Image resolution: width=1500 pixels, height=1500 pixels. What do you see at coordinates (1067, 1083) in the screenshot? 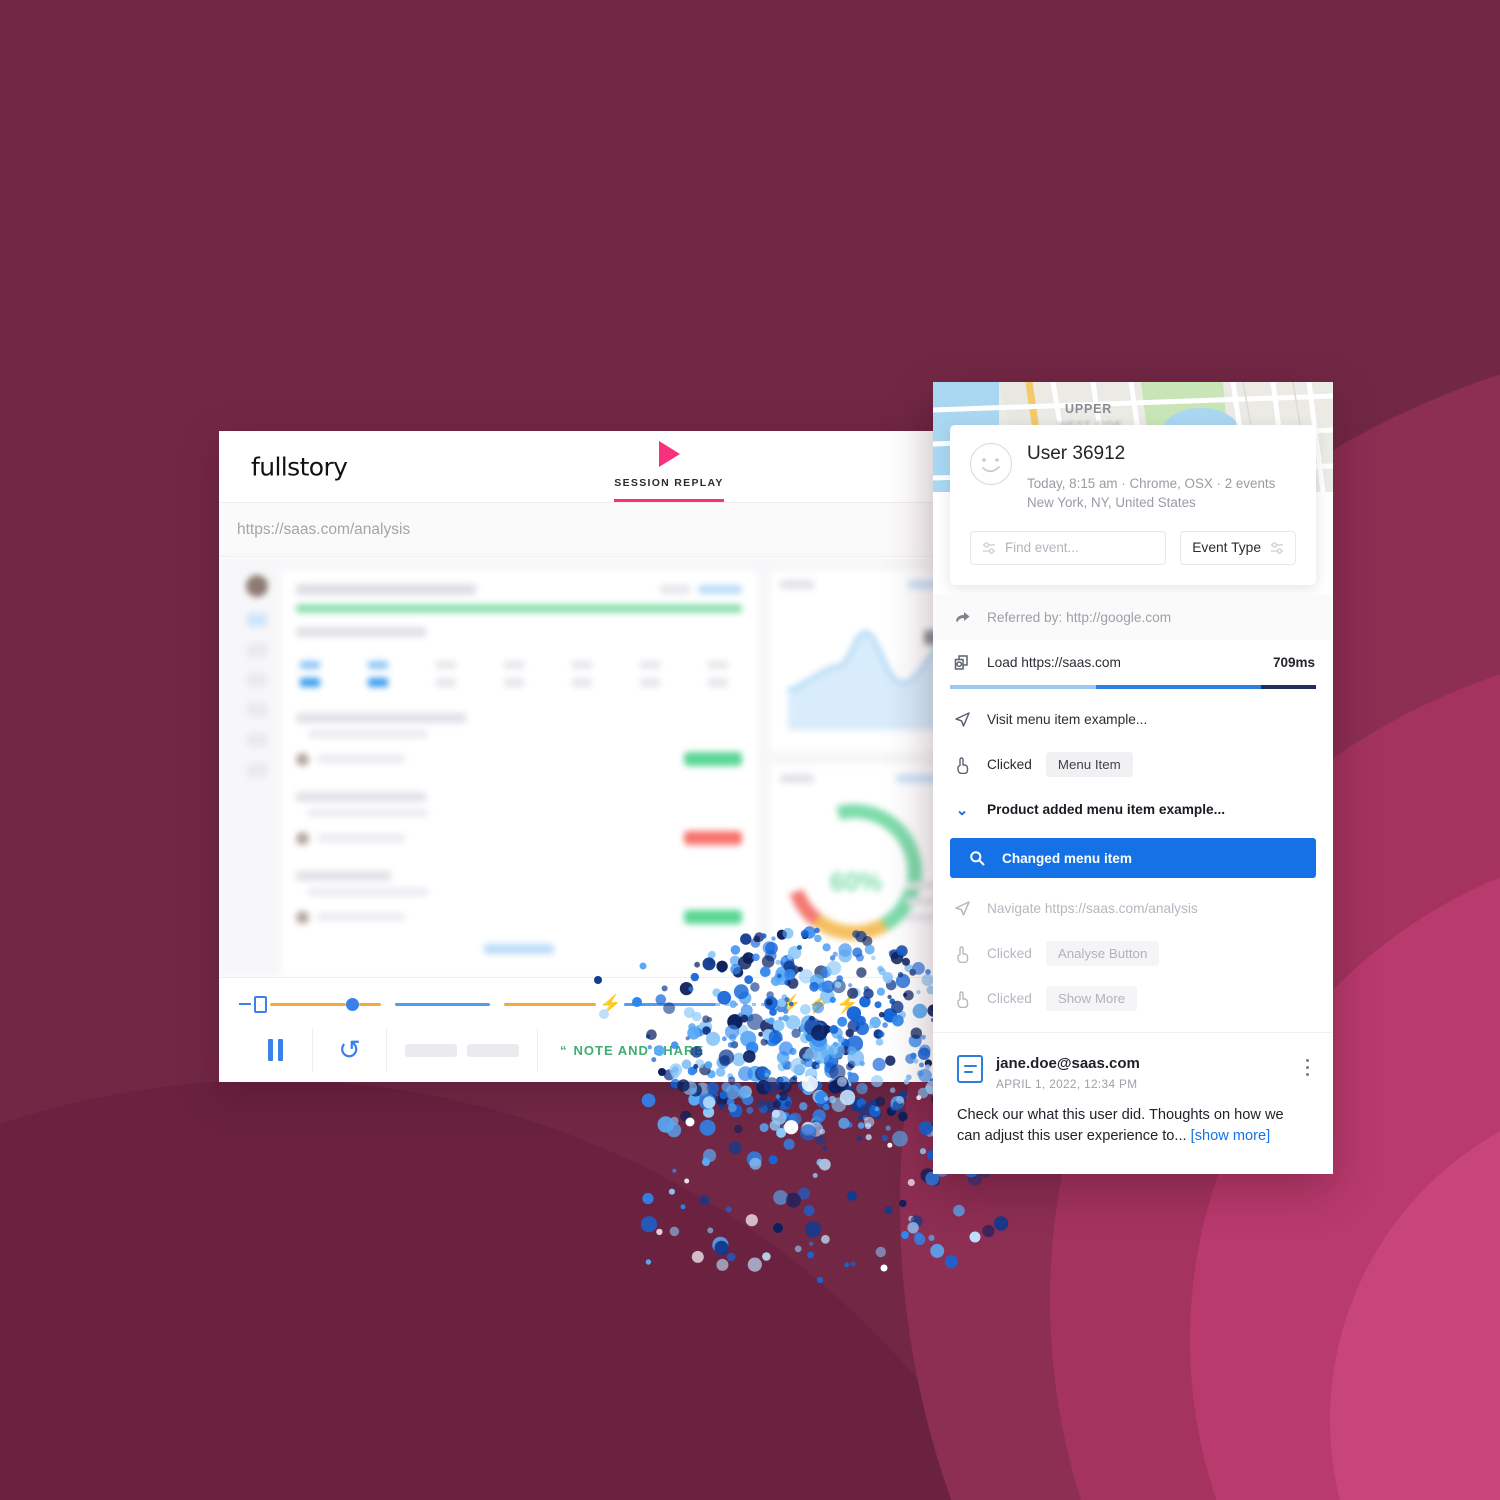
I see `note-timestamp: APRIL 1, 2022, 12:34 PM` at bounding box center [1067, 1083].